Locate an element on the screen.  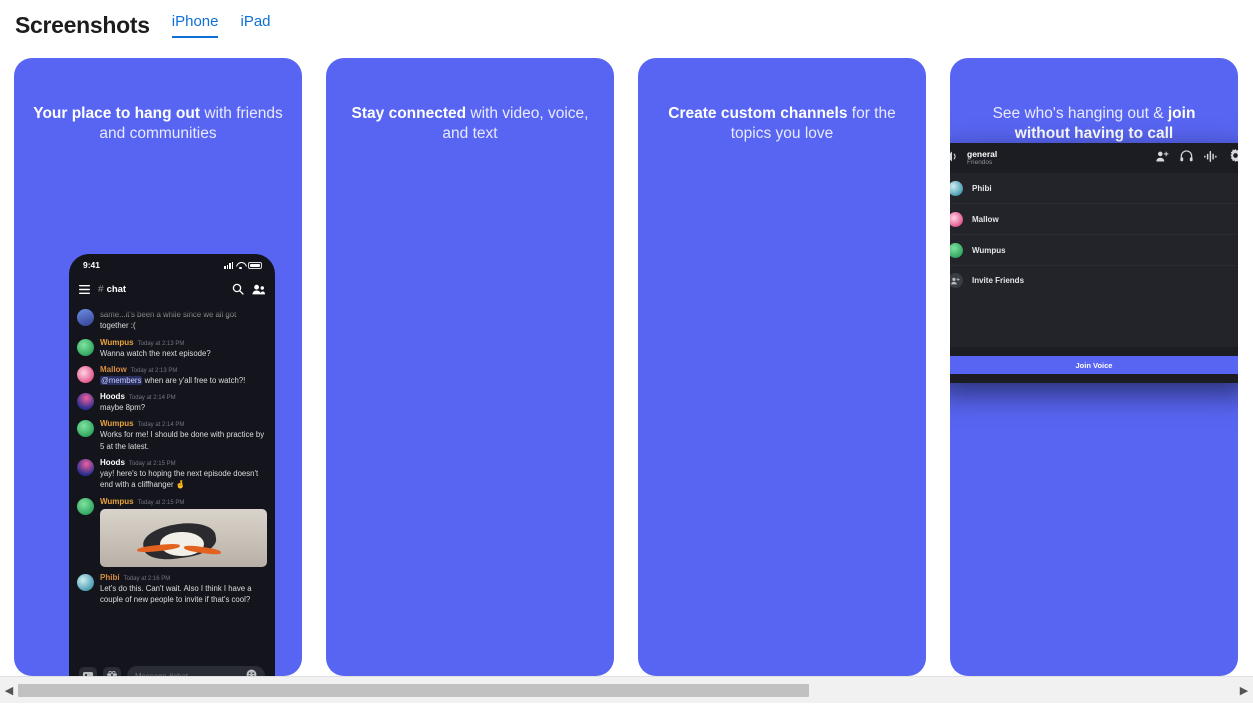
message-composer: Message #chat is located at coordinates (172, 665).